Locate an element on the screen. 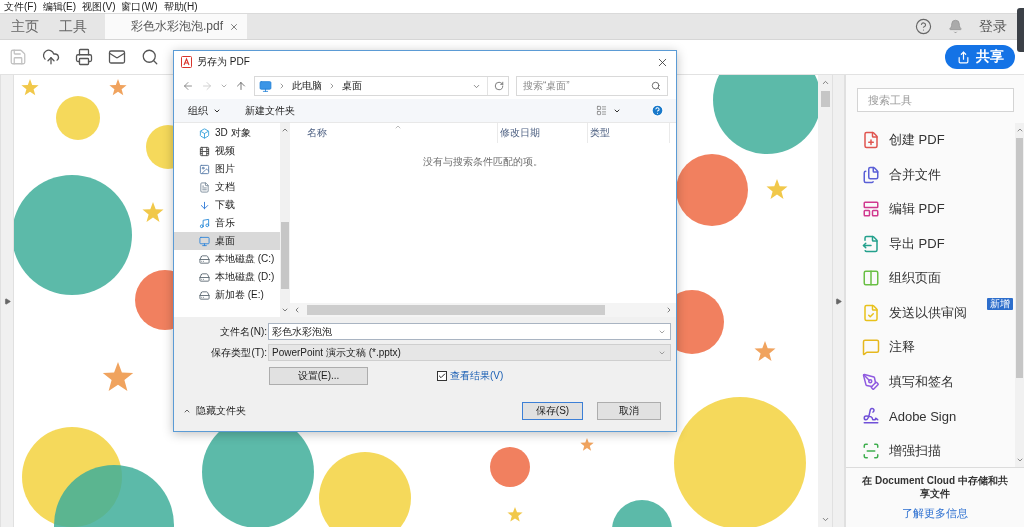 Image resolution: width=1024 pixels, height=527 pixels. menu-item: 帮助(H) is located at coordinates (180, 6).